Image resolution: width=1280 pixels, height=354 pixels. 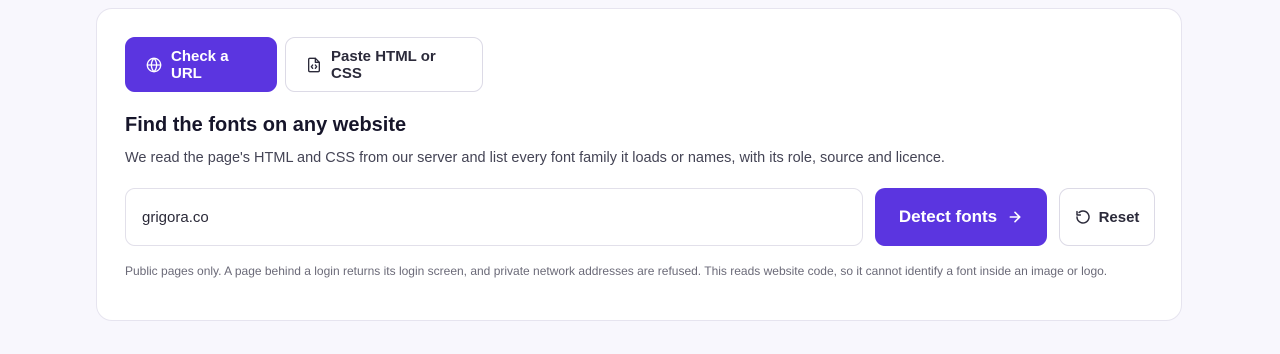 I want to click on detect-fonts-button: Detect fonts, so click(x=961, y=217).